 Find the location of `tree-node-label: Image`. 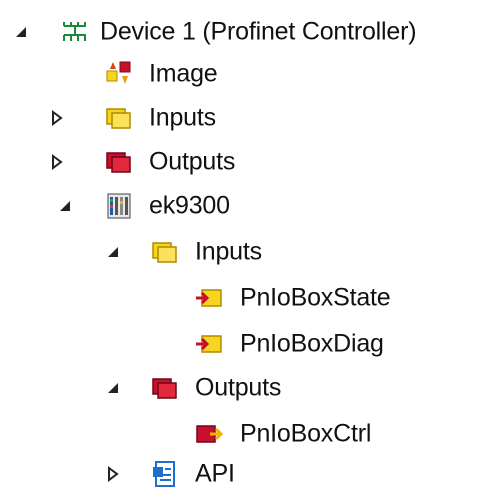

tree-node-label: Image is located at coordinates (183, 73).